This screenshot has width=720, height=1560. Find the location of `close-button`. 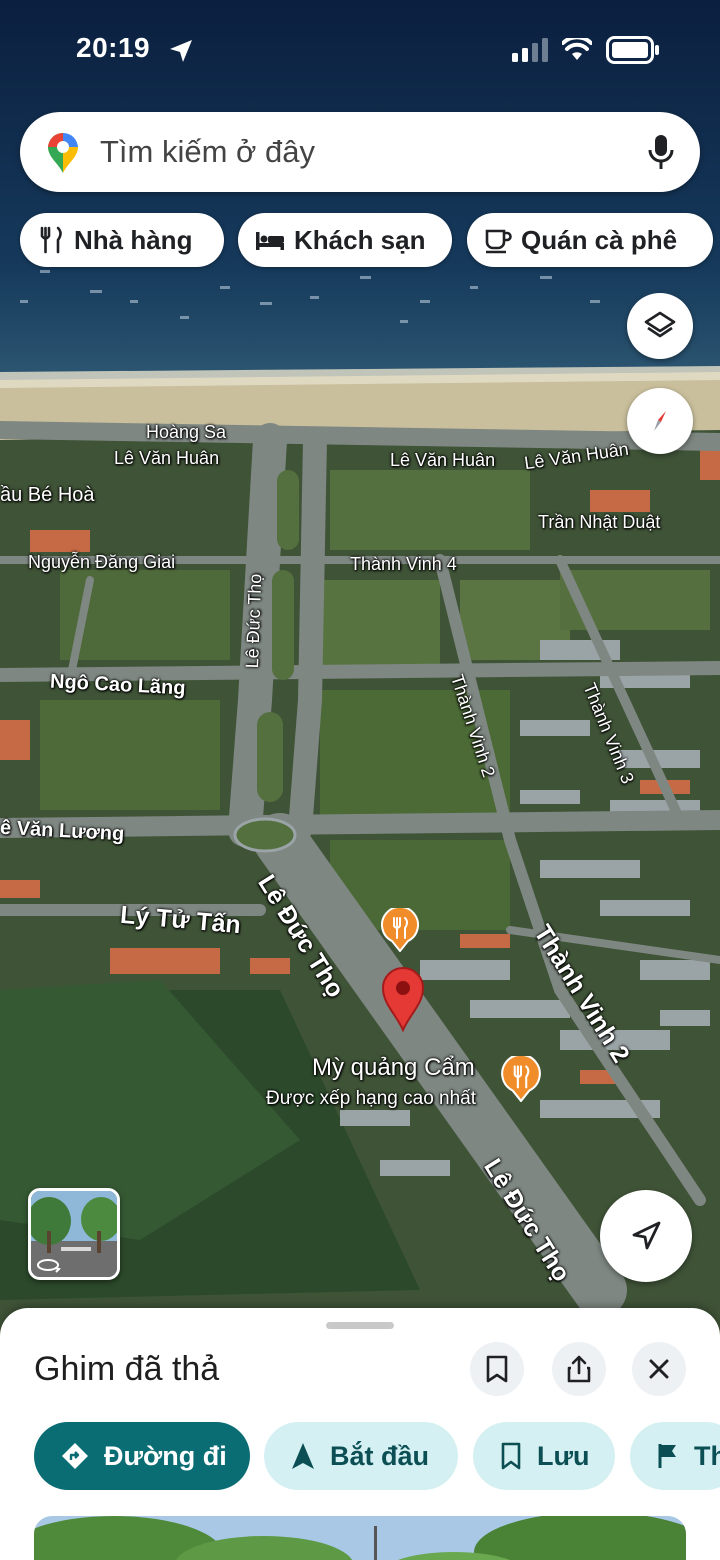

close-button is located at coordinates (659, 1369).